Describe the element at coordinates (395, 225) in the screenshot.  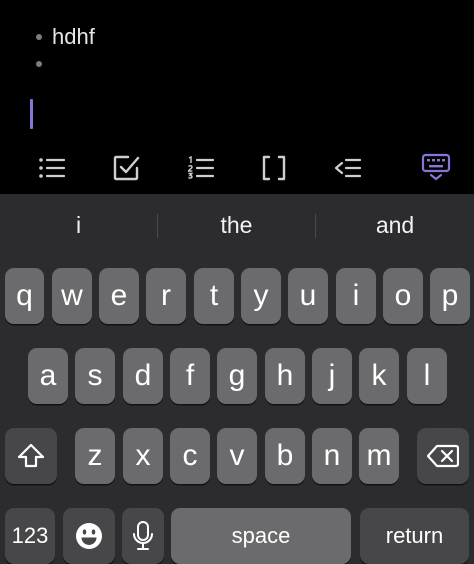
I see `suggestion-item: and` at that location.